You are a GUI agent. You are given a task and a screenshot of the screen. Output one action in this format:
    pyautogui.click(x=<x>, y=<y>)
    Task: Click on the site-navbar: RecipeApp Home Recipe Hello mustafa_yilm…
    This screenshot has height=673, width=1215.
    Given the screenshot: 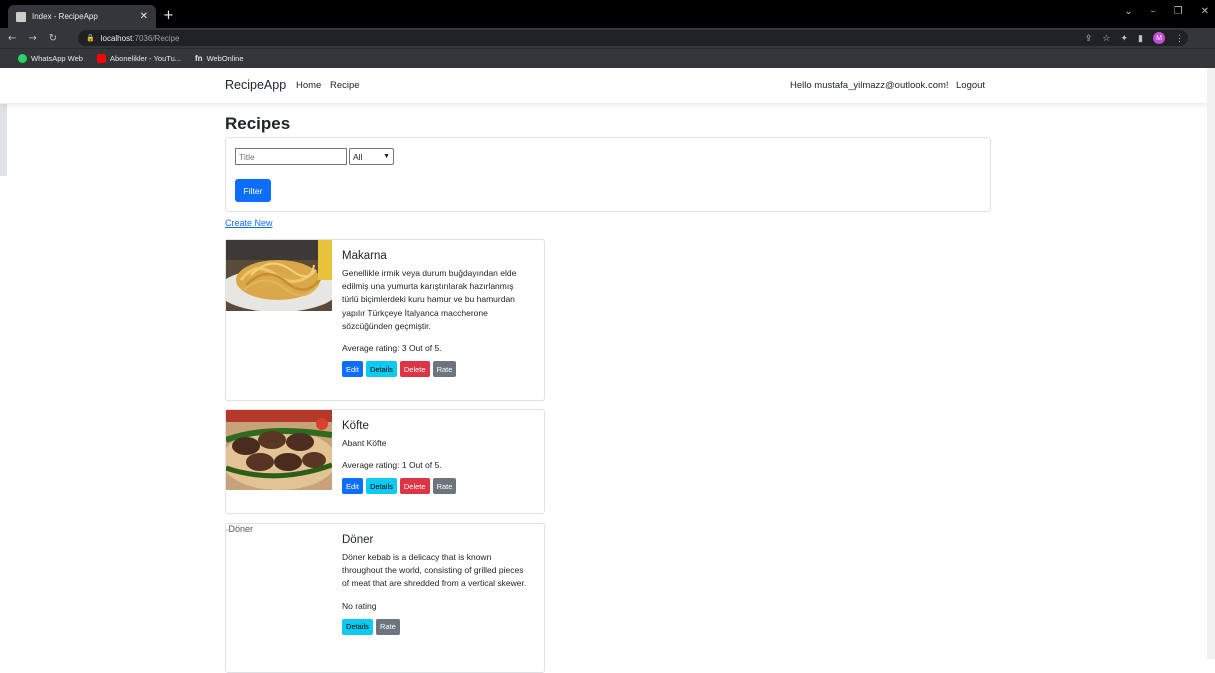 What is the action you would take?
    pyautogui.click(x=603, y=86)
    